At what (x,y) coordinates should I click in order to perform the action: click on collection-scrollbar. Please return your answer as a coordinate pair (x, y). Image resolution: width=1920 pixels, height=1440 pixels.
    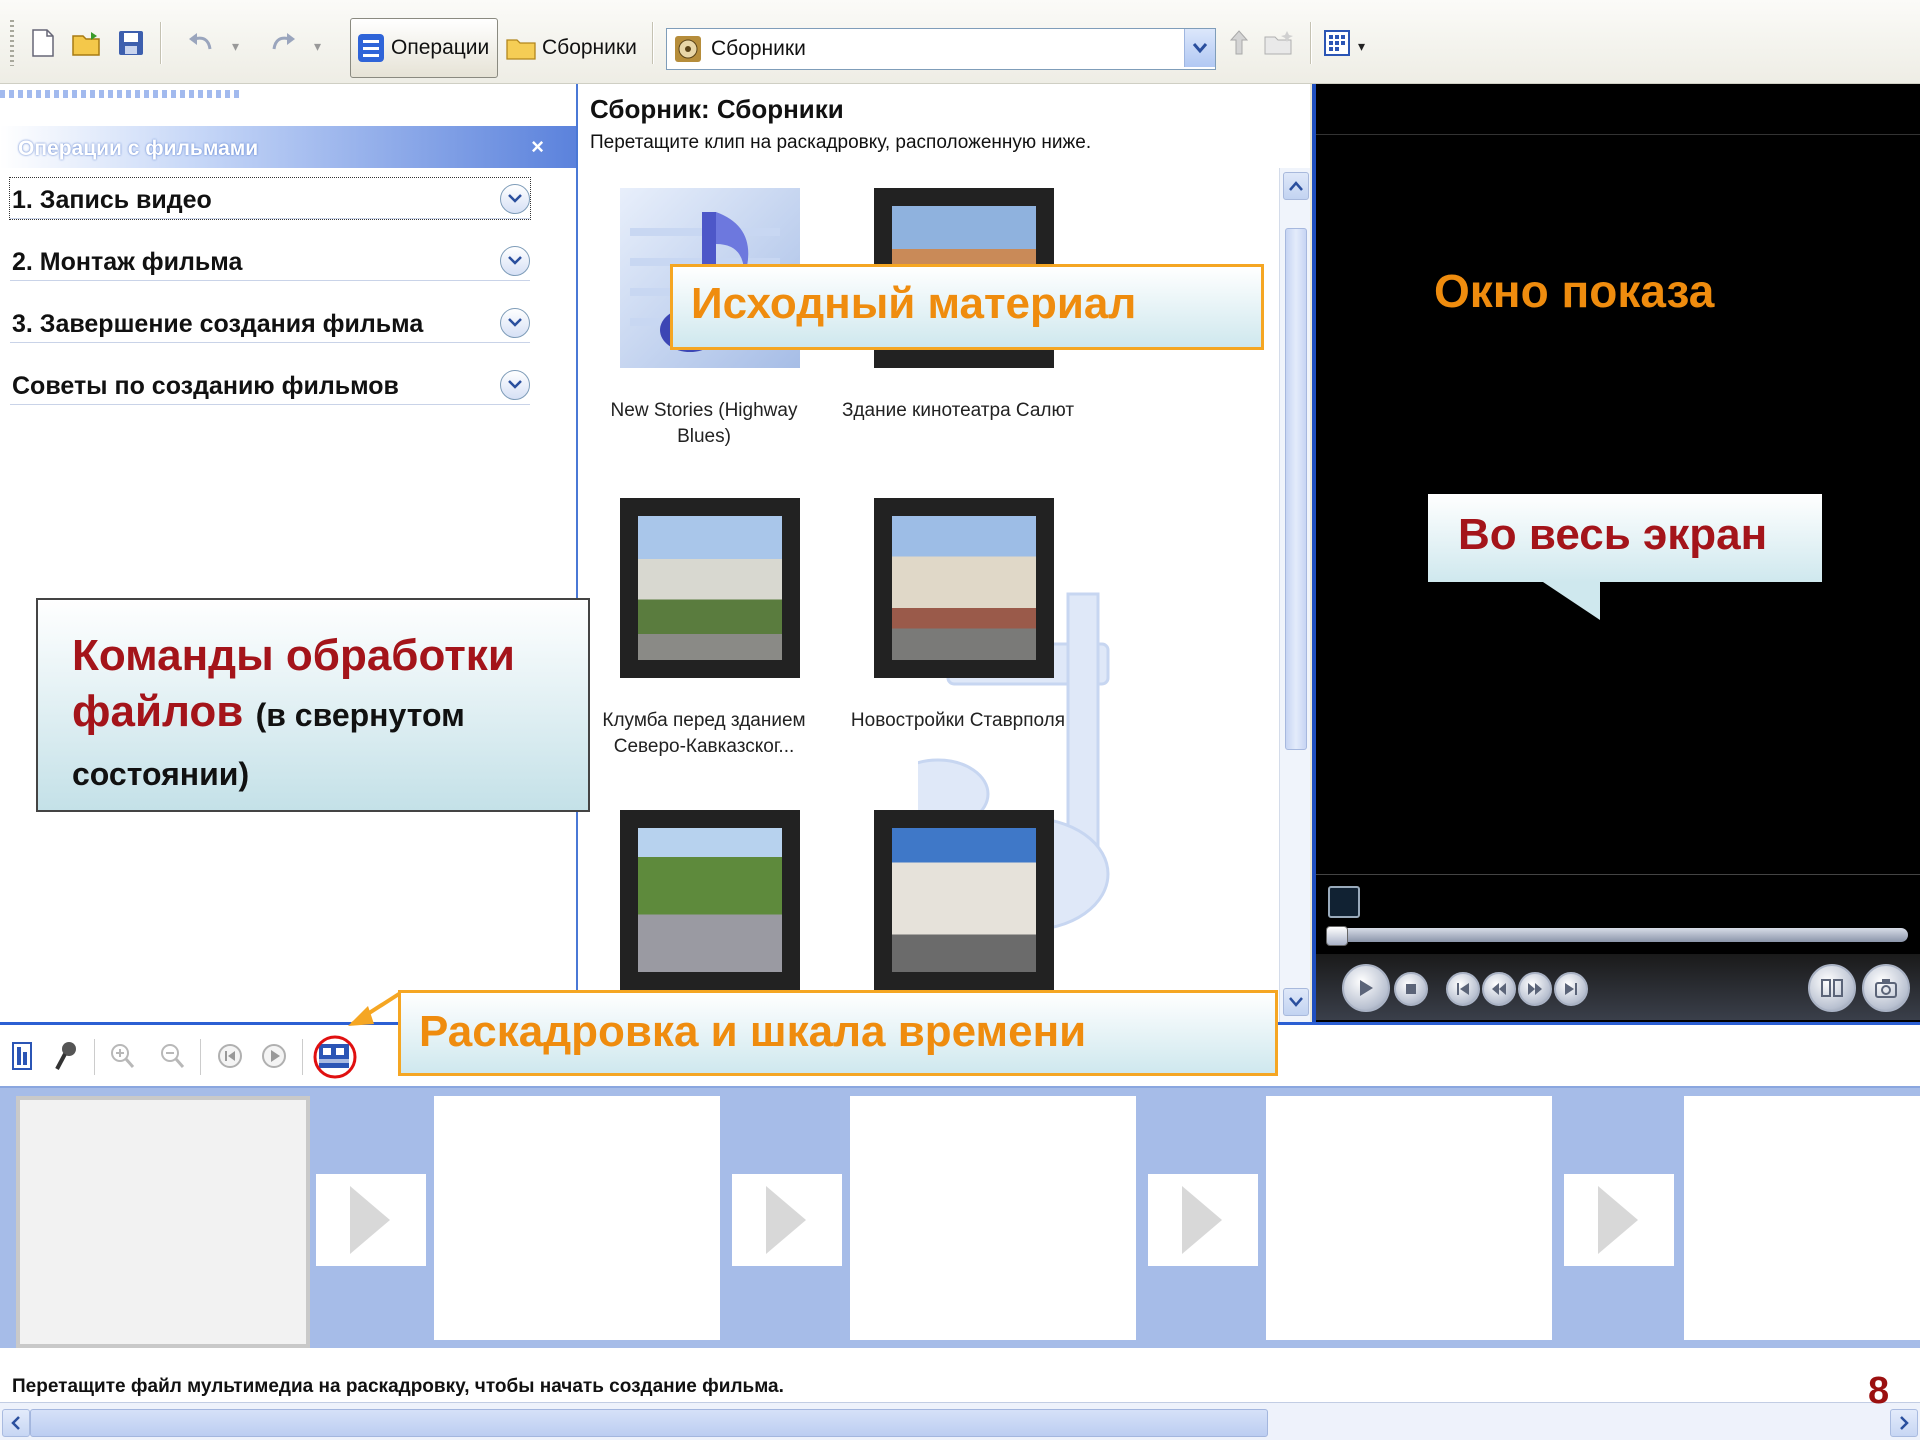
    Looking at the image, I should click on (1294, 595).